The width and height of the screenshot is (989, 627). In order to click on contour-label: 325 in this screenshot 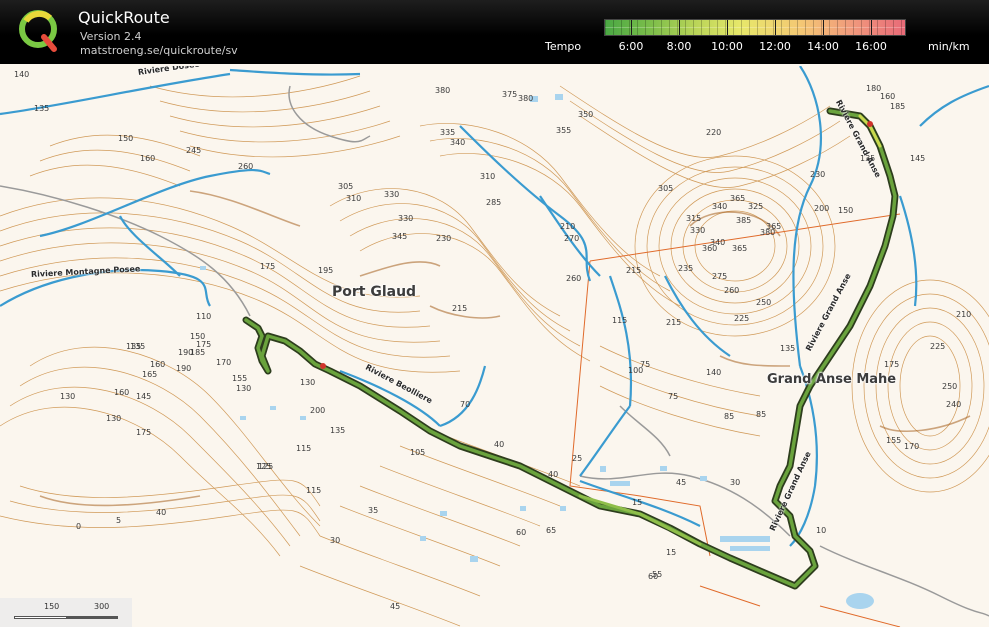, I will do `click(756, 206)`.